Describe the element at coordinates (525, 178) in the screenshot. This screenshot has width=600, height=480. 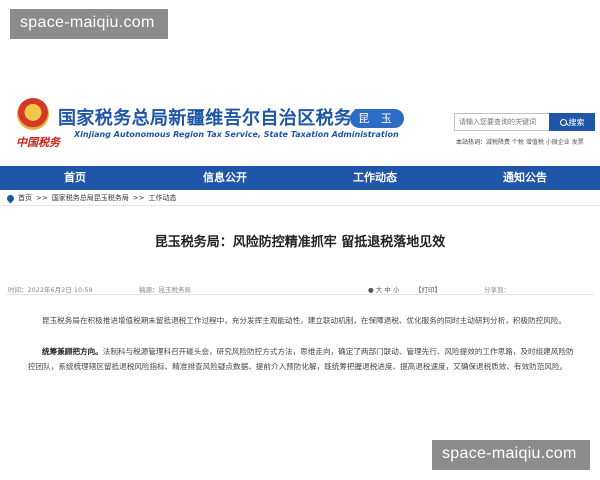
I see `nav-item-notices: 通知公告` at that location.